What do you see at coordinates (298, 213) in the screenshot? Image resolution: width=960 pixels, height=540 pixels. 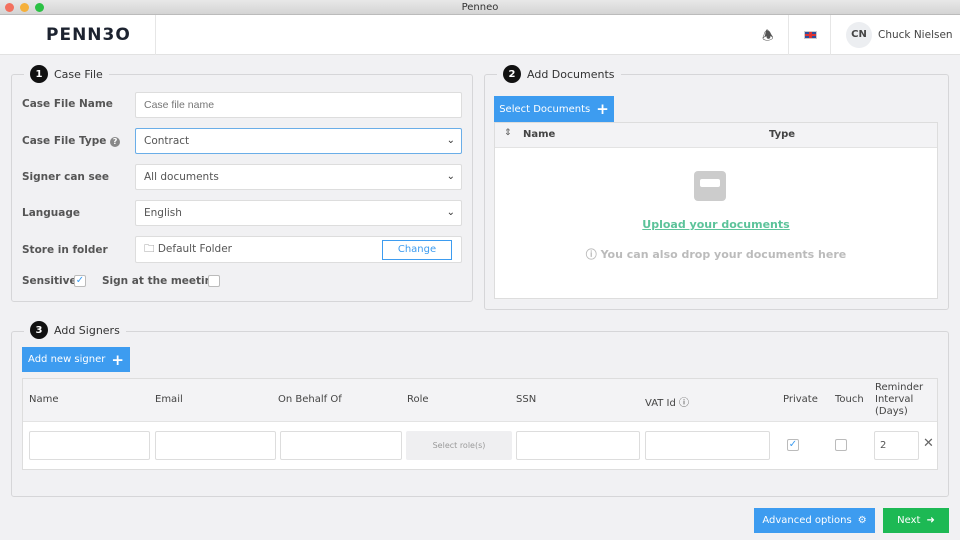 I see `language-select: English ⌄` at bounding box center [298, 213].